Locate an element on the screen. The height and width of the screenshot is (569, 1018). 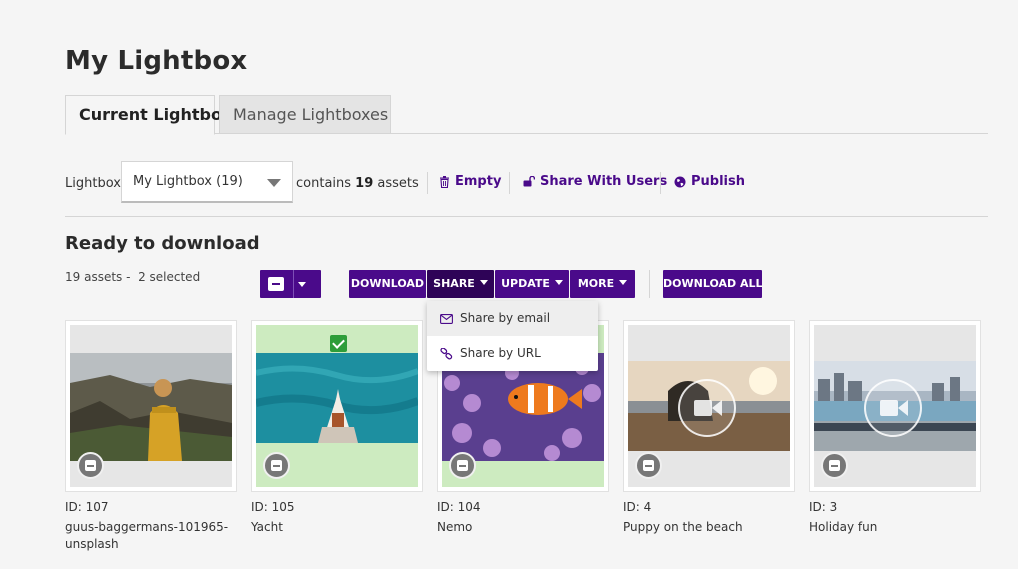
more-button: MORE is located at coordinates (602, 284).